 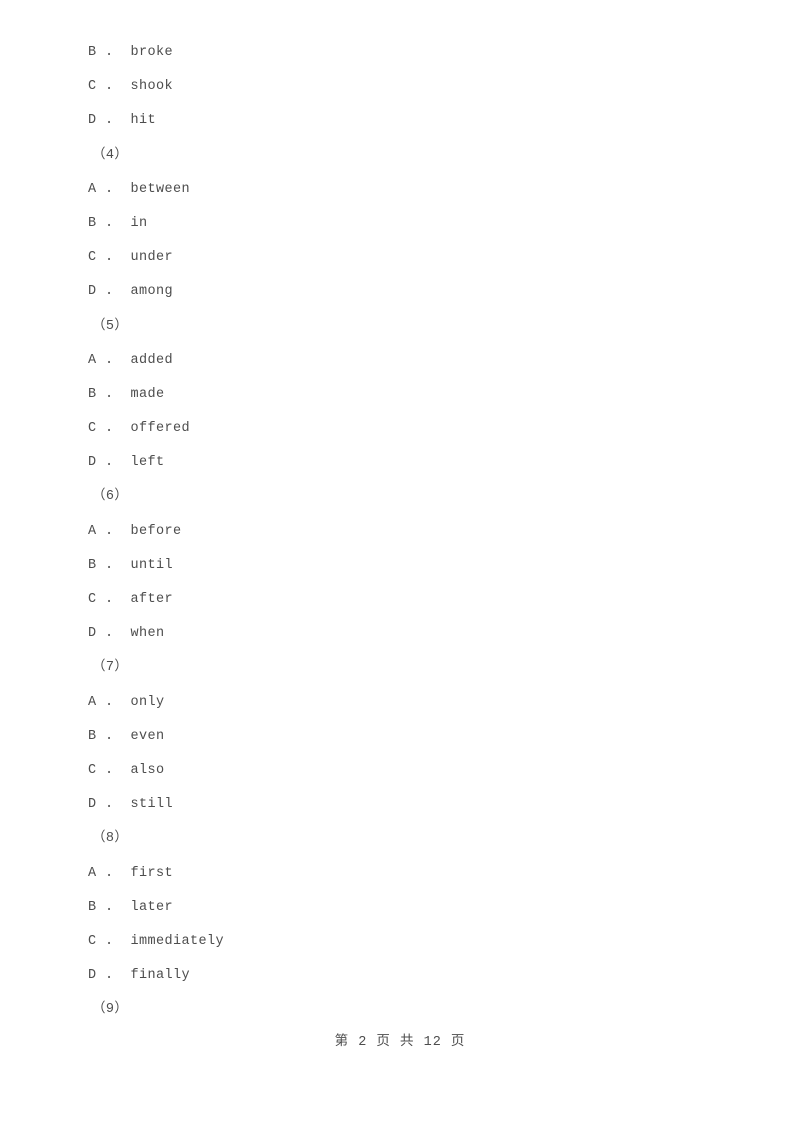 I want to click on answer-option: D . left, so click(x=398, y=463).